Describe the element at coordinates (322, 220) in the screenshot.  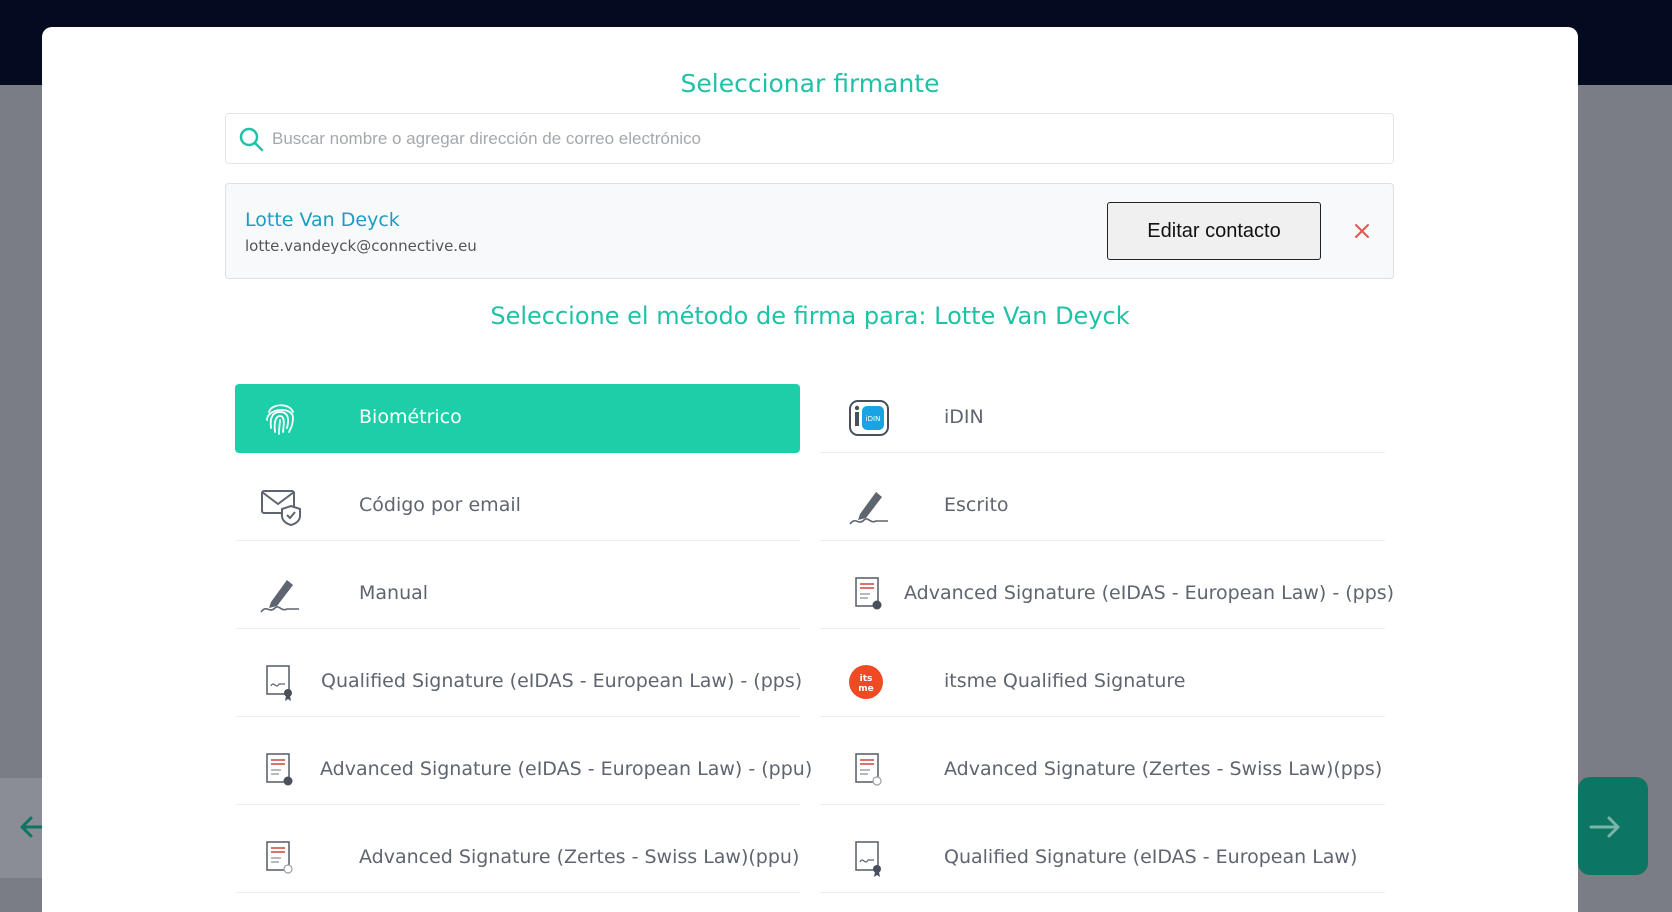
I see `contact-name: Lotte Van Deyck` at that location.